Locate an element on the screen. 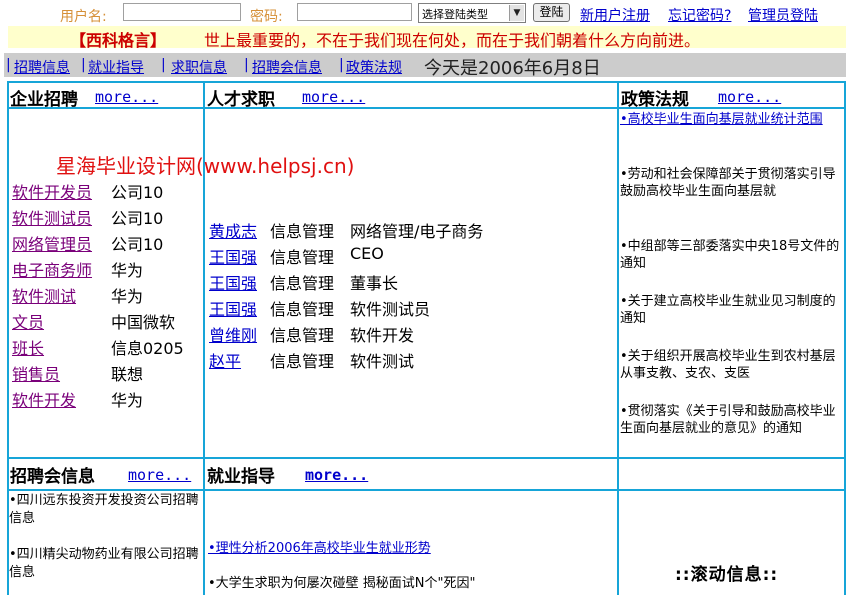  talent-position: 软件测试 is located at coordinates (382, 361).